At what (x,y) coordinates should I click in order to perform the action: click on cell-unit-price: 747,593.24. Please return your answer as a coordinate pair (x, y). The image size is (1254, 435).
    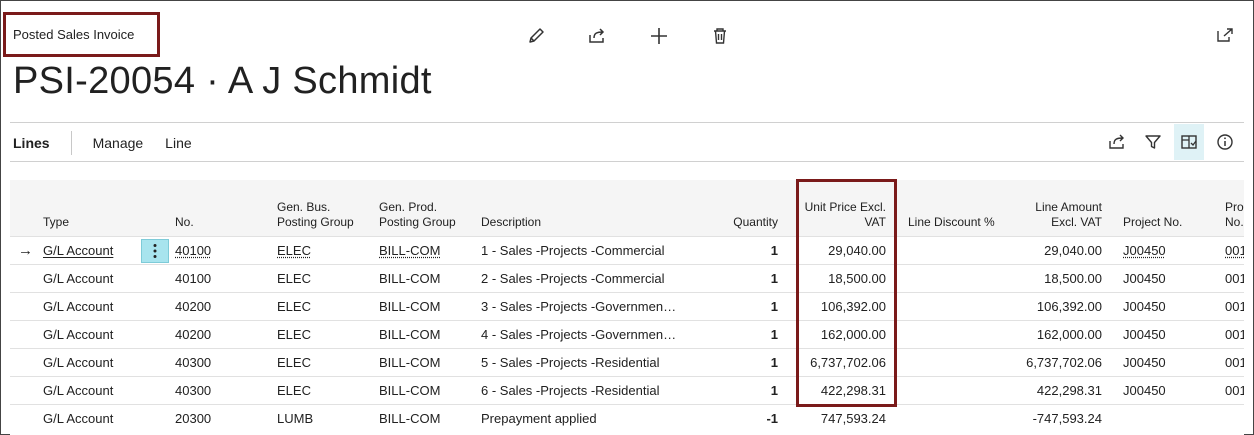
    Looking at the image, I should click on (853, 418).